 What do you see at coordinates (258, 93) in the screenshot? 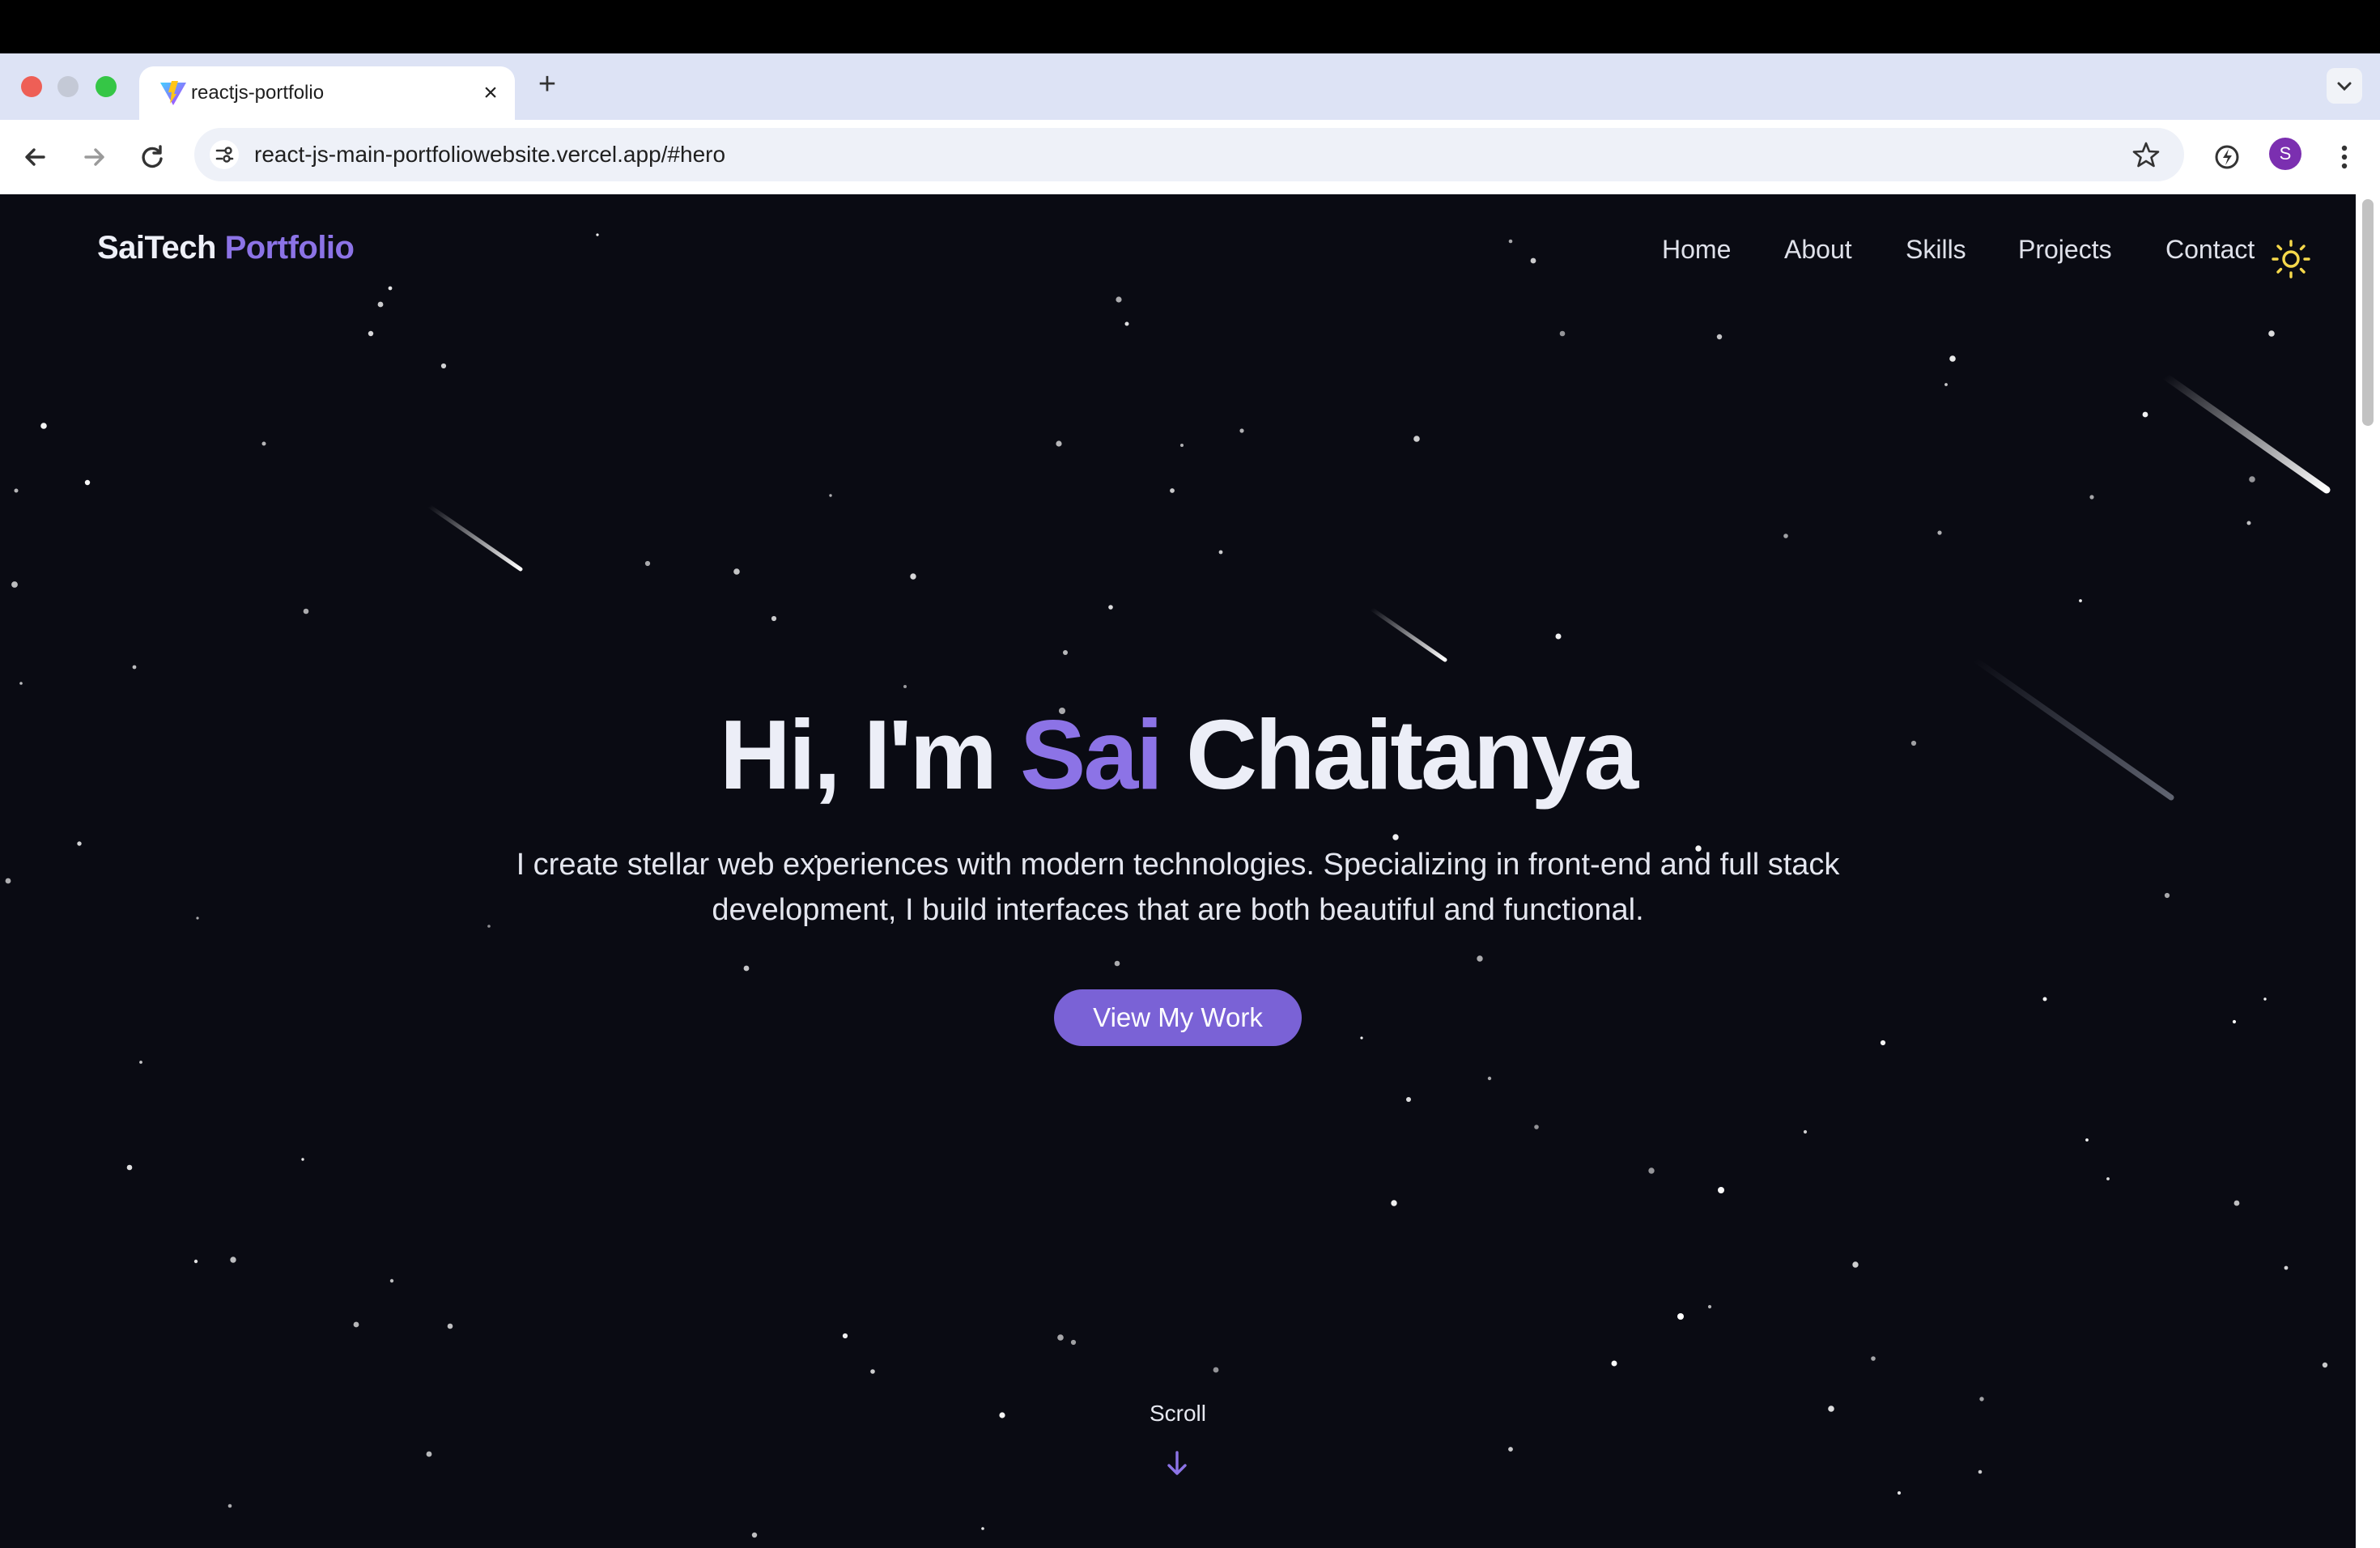
I see `tab-title: reactjs-portfolio` at bounding box center [258, 93].